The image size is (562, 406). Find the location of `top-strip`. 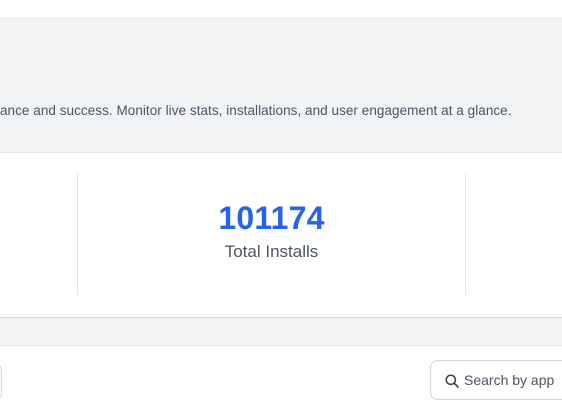

top-strip is located at coordinates (281, 8).